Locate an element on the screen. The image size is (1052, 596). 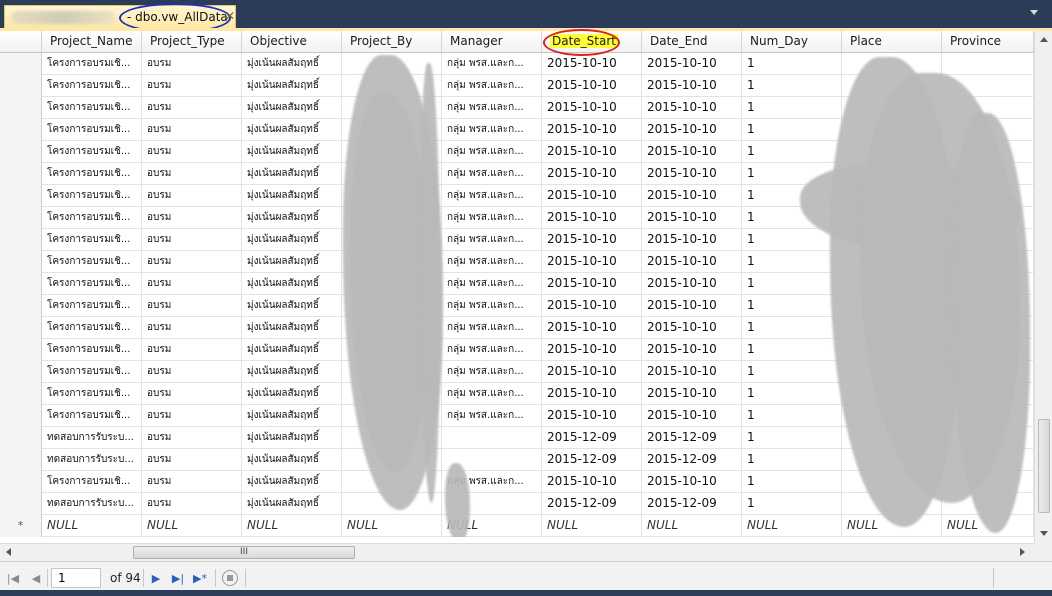
horizontal-scrollbar: III is located at coordinates (517, 552).